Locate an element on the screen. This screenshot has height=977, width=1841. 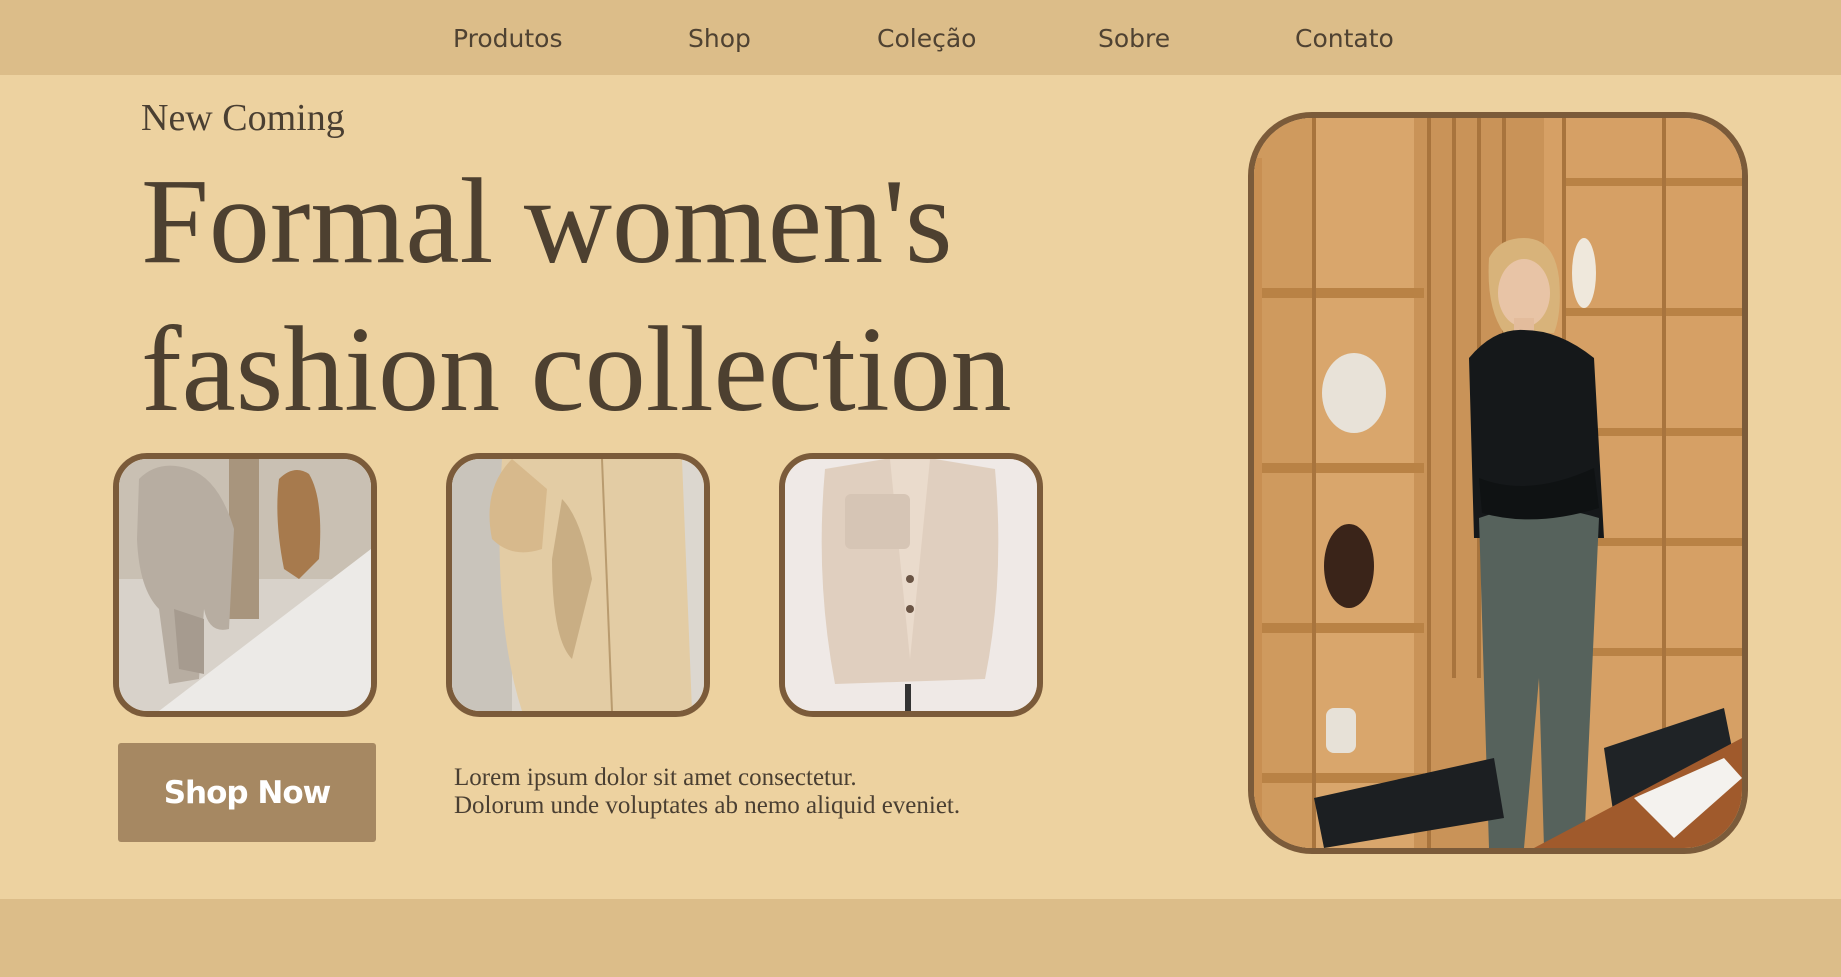
top-navigation: Produtos Shop Coleção Sobre Contato is located at coordinates (920, 37).